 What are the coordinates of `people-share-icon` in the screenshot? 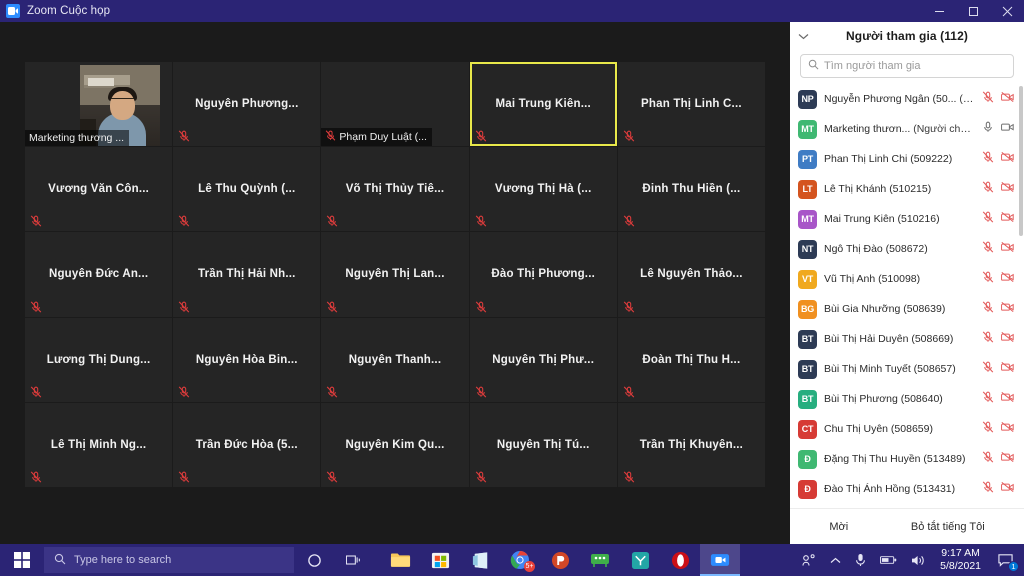 It's located at (809, 560).